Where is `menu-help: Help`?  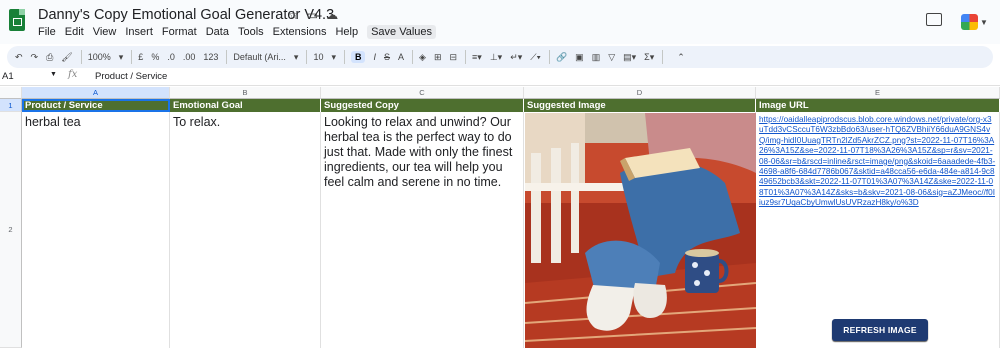
menu-help: Help is located at coordinates (346, 32).